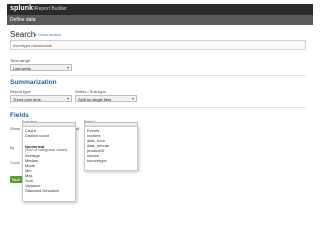 The height and width of the screenshot is (247, 320). Describe the element at coordinates (22, 68) in the screenshot. I see `time-range-value: Last week` at that location.